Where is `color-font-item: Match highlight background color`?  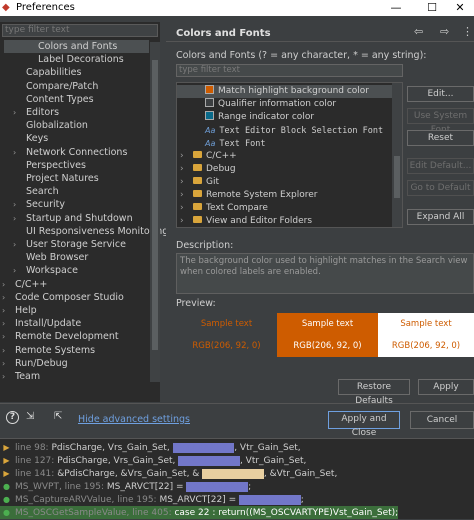
color-font-item: Match highlight background color is located at coordinates (284, 91).